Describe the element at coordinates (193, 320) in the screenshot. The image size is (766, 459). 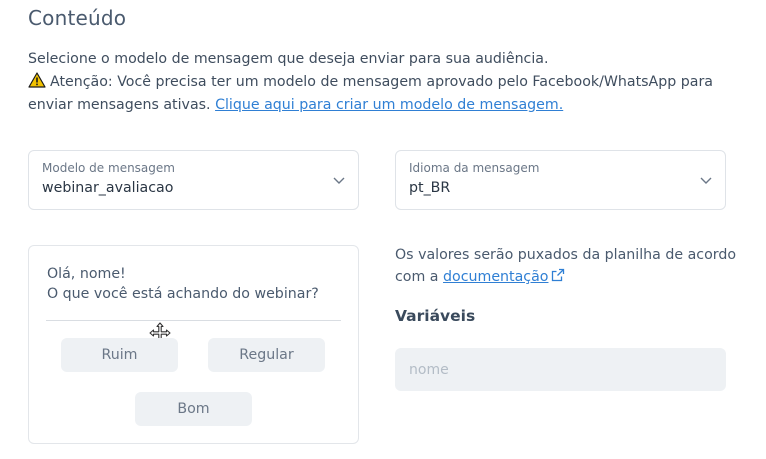
I see `preview-divider` at that location.